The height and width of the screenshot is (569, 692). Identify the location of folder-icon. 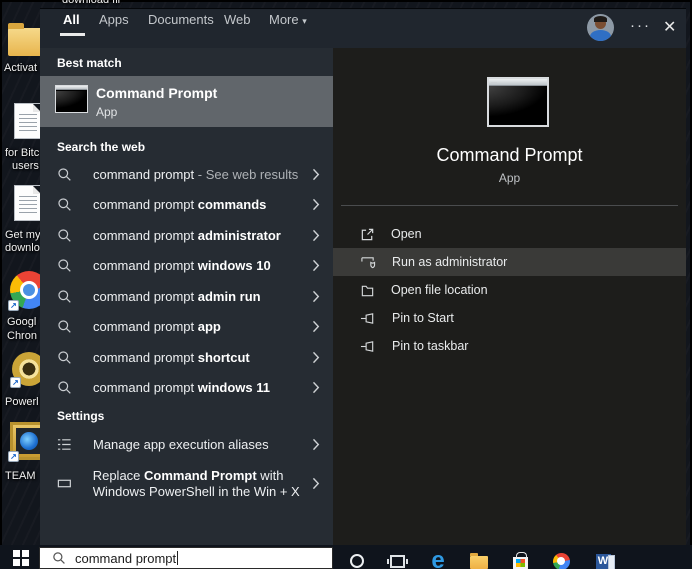
(25, 39).